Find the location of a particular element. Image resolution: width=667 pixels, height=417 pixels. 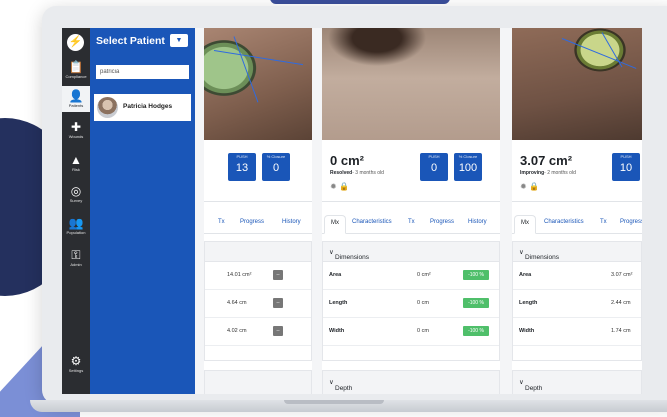

nav-item-patients: 👤 Patients is located at coordinates (76, 99).